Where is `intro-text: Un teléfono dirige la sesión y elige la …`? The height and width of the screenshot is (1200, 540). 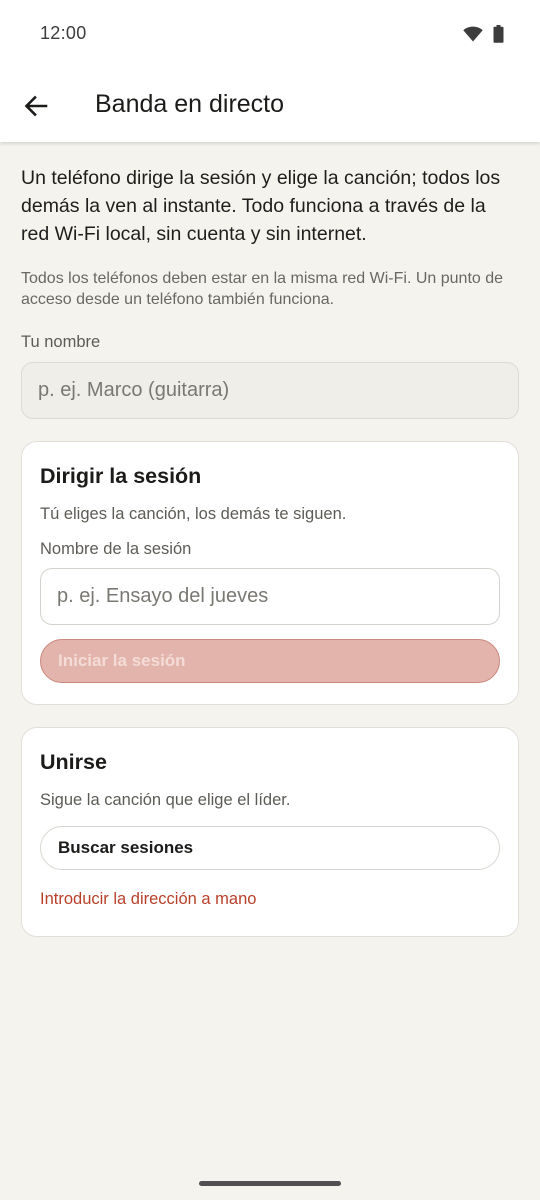 intro-text: Un teléfono dirige la sesión y elige la … is located at coordinates (261, 206).